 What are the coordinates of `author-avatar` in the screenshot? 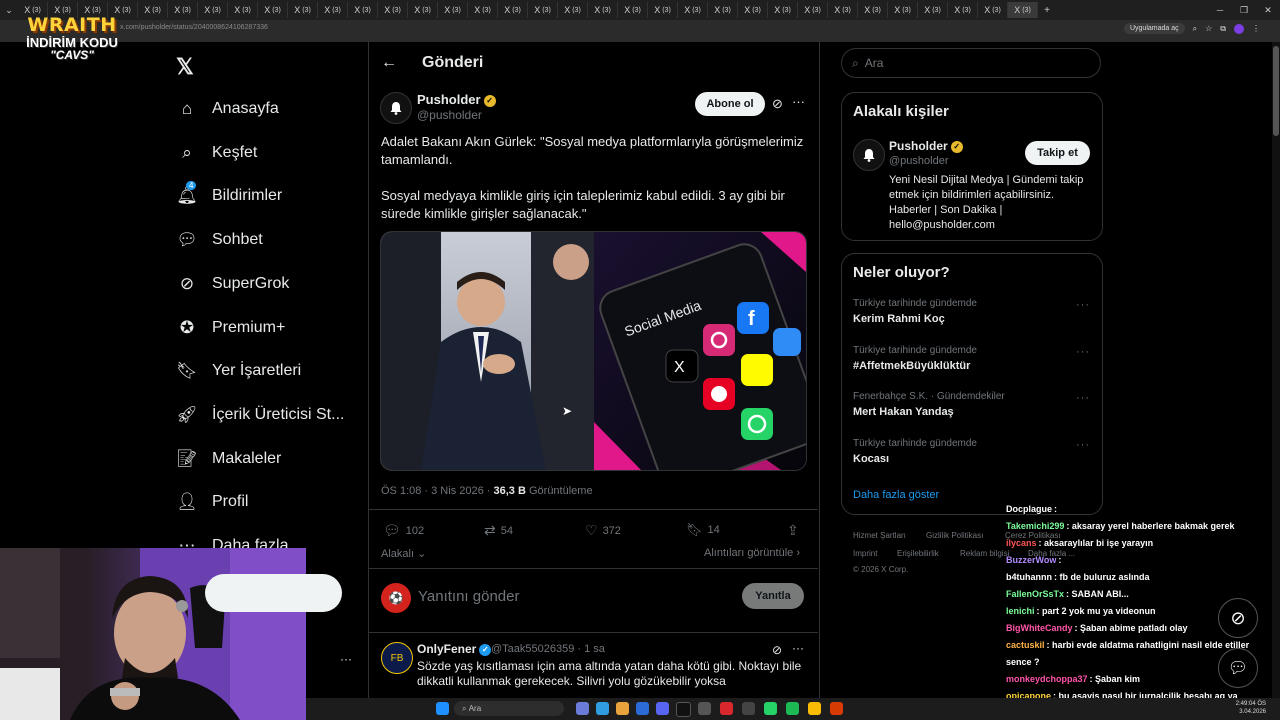 It's located at (396, 108).